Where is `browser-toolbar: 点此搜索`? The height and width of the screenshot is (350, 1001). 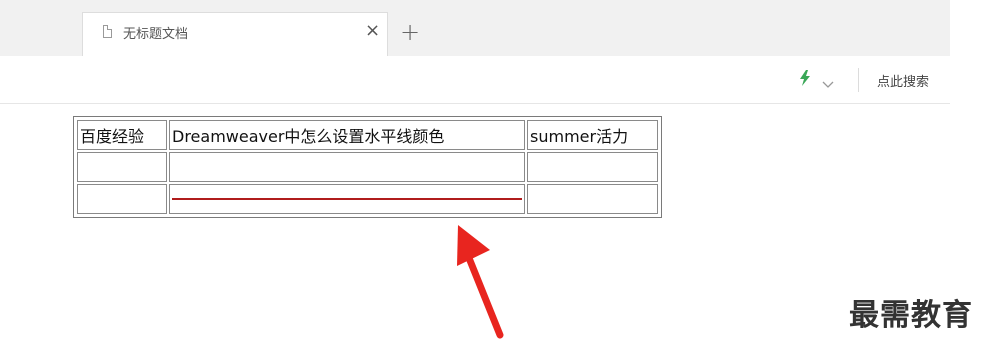 browser-toolbar: 点此搜索 is located at coordinates (475, 80).